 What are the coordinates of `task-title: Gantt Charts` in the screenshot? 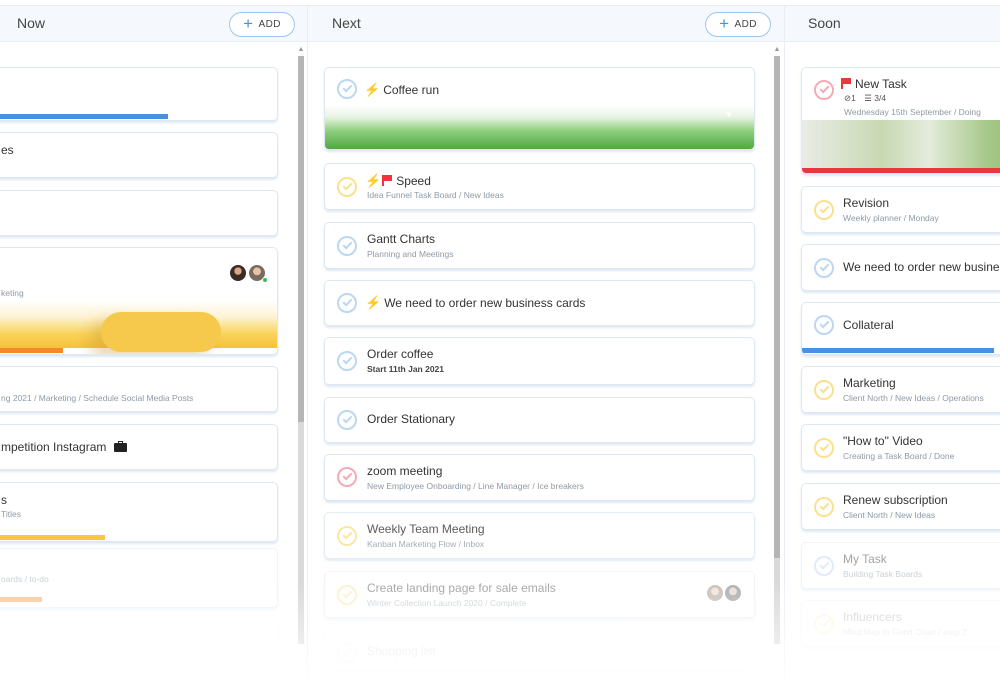 It's located at (401, 239).